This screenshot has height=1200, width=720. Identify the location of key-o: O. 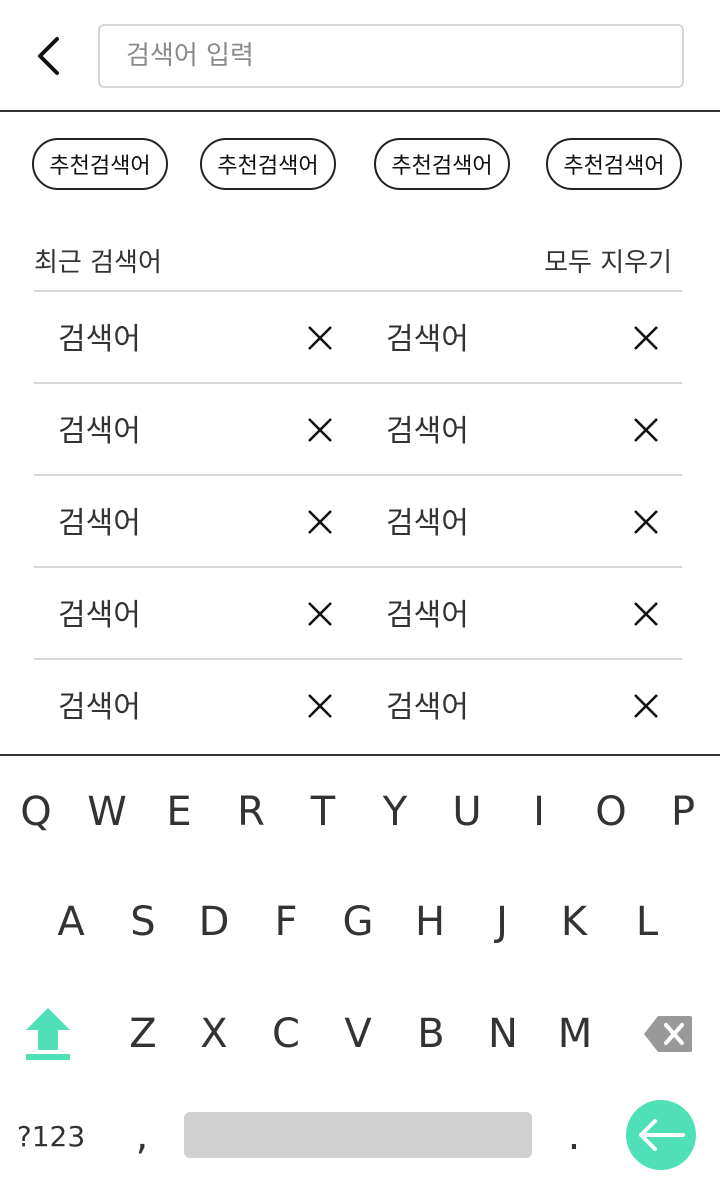
(611, 812).